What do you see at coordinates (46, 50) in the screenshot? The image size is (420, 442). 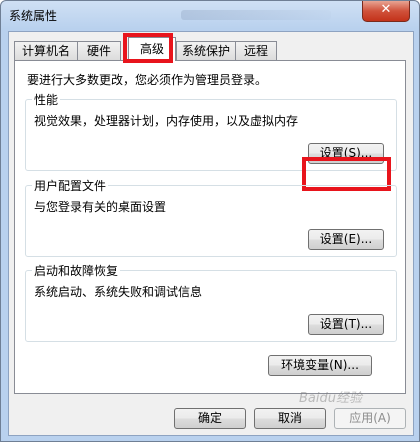 I see `tab-computer-name: 计算机名` at bounding box center [46, 50].